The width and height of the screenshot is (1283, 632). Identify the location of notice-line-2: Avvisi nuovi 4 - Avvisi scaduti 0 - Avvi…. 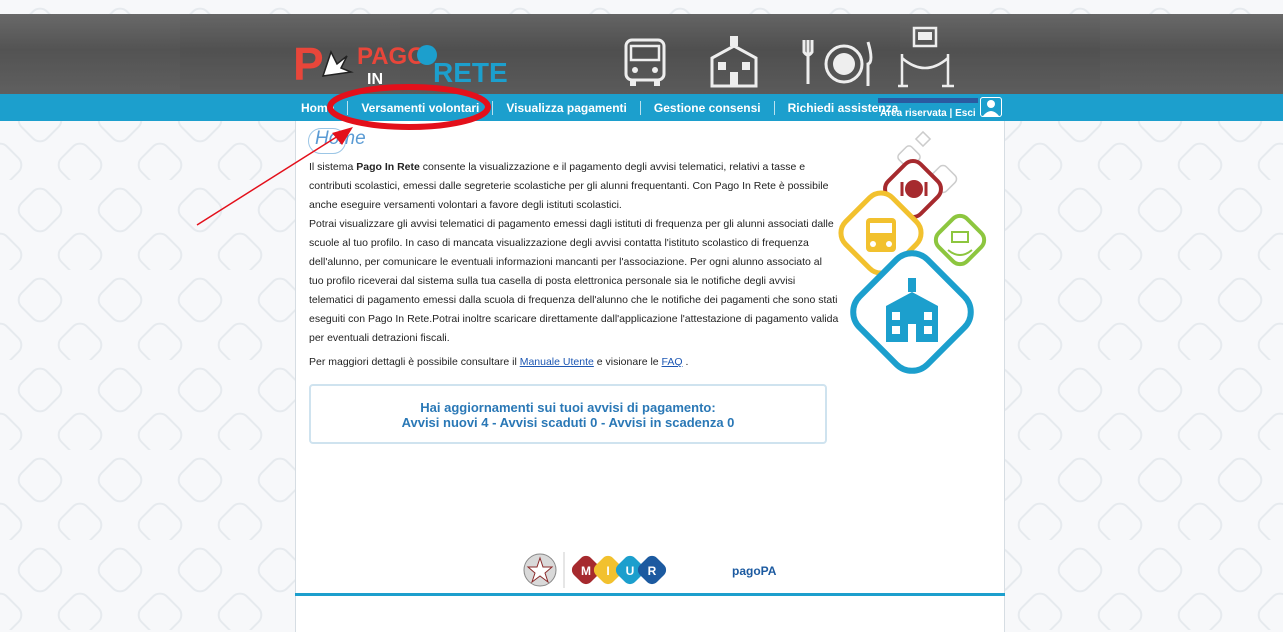
(568, 422).